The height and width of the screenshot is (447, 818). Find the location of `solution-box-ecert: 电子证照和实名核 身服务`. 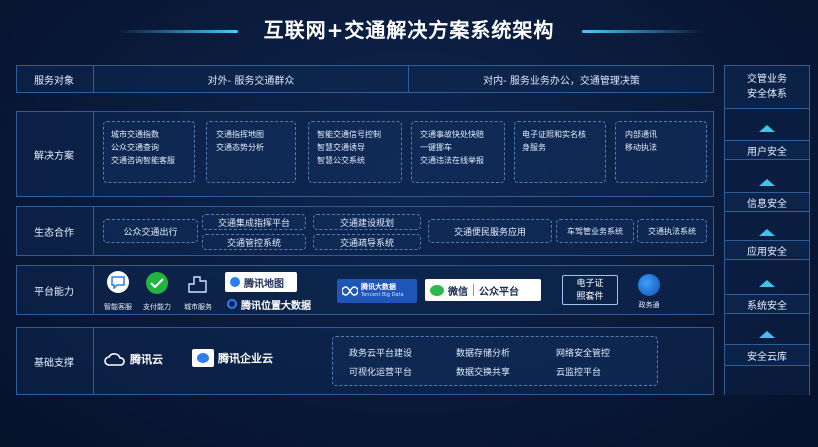

solution-box-ecert: 电子证照和实名核 身服务 is located at coordinates (560, 152).